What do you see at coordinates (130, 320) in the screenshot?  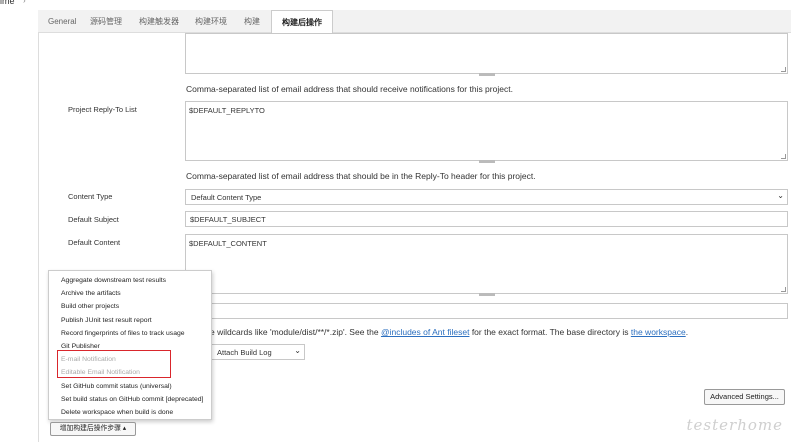 I see `menu-item-publish-junit: Publish JUnit test result report` at bounding box center [130, 320].